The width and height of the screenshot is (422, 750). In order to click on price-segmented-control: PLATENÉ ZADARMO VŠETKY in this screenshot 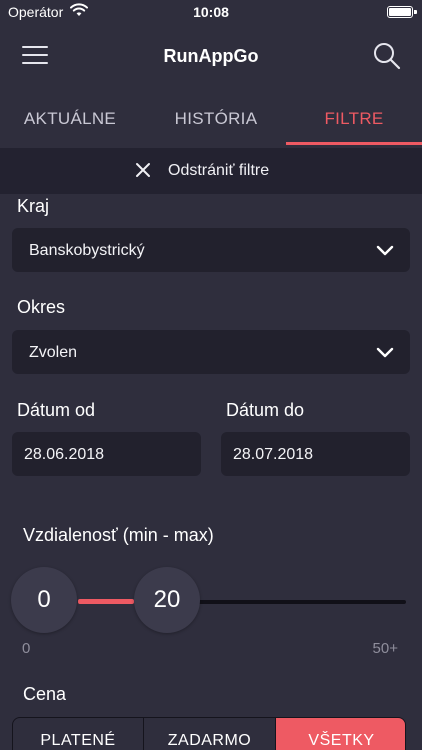, I will do `click(209, 733)`.